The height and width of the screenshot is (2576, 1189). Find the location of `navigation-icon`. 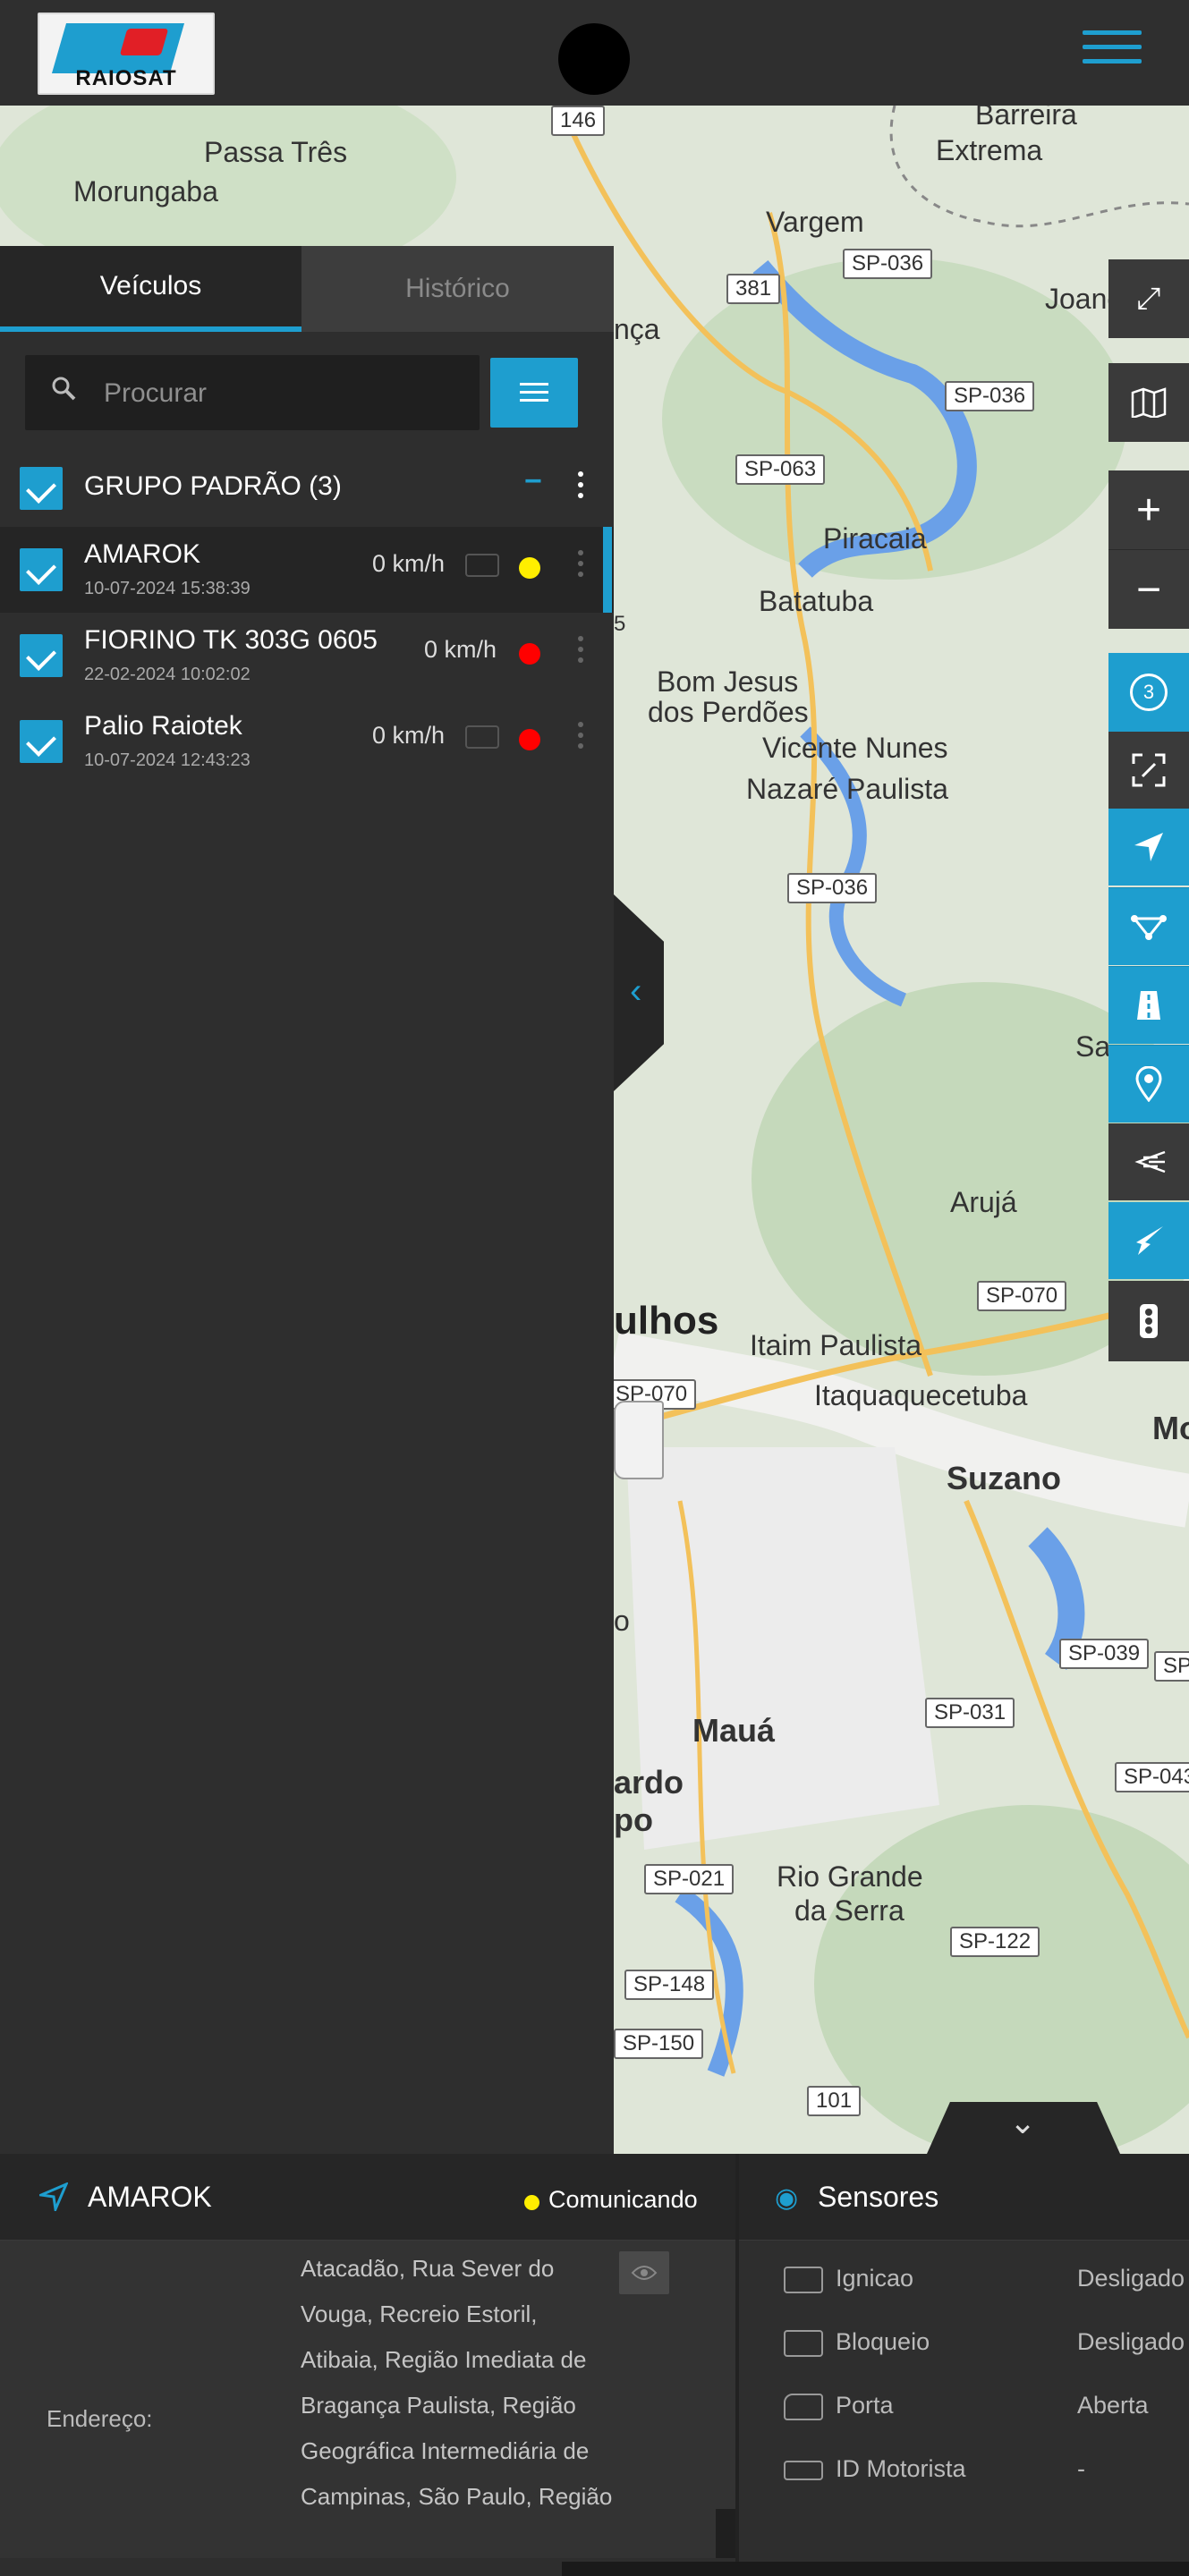

navigation-icon is located at coordinates (1148, 847).